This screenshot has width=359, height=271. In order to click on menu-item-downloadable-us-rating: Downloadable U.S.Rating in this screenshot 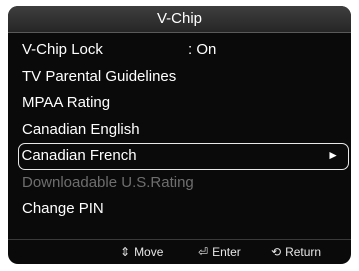, I will do `click(183, 183)`.